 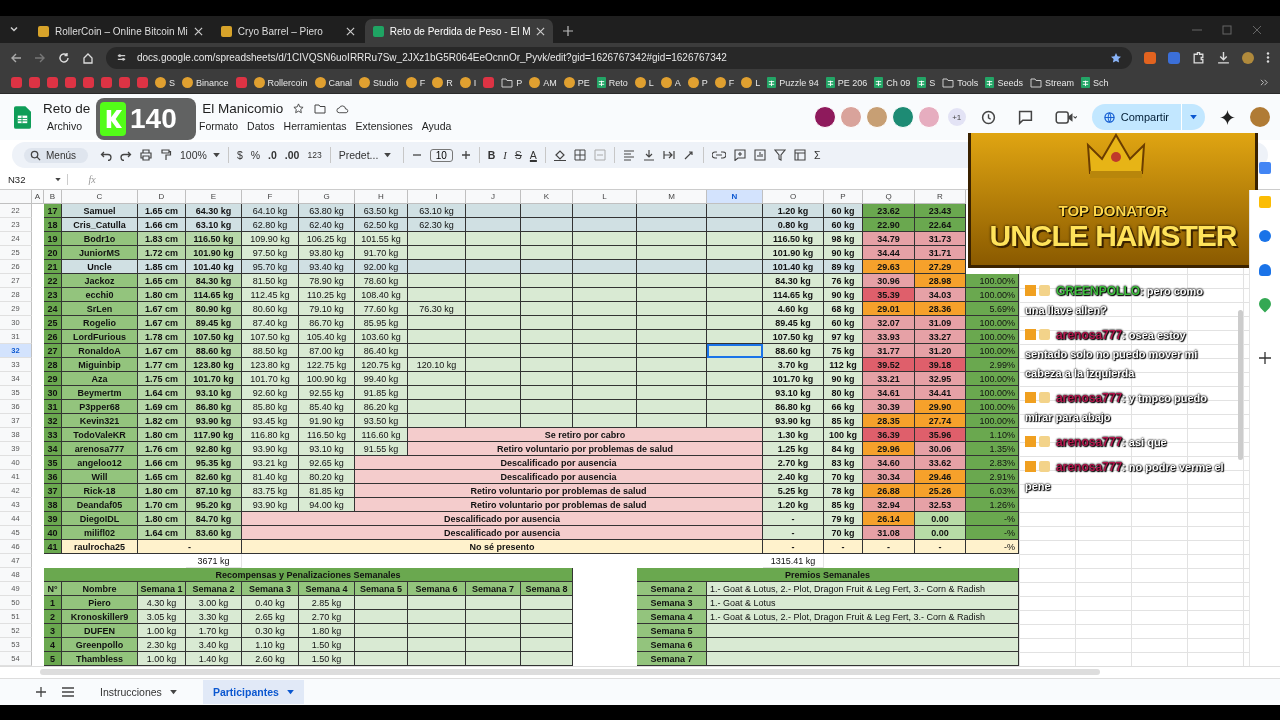 What do you see at coordinates (120, 31) in the screenshot?
I see `browser-tab: RollerCoin – Online Bitcoin Mi` at bounding box center [120, 31].